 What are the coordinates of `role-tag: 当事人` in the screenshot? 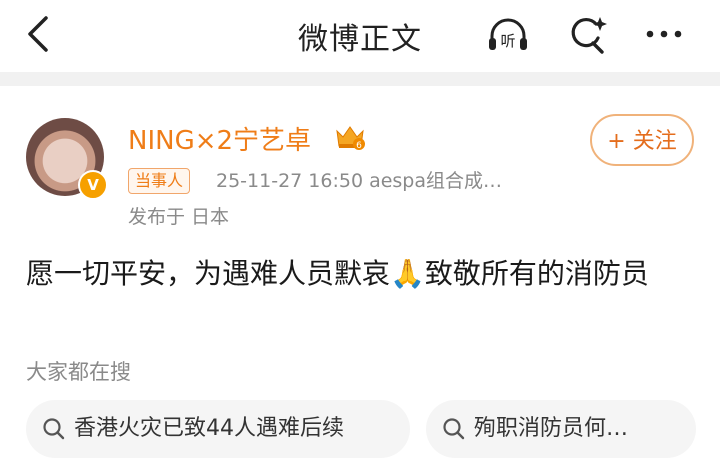 It's located at (159, 181).